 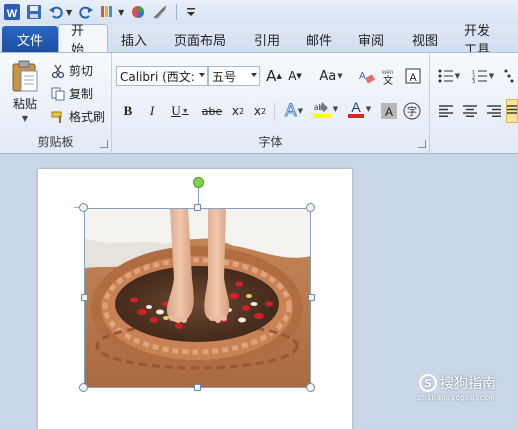 I want to click on svg-text: W, so click(x=12, y=14).